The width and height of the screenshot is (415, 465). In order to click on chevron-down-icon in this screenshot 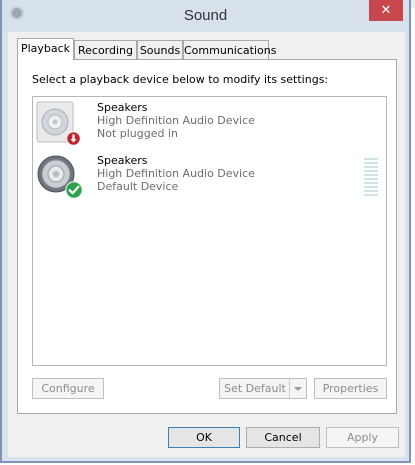, I will do `click(297, 388)`.